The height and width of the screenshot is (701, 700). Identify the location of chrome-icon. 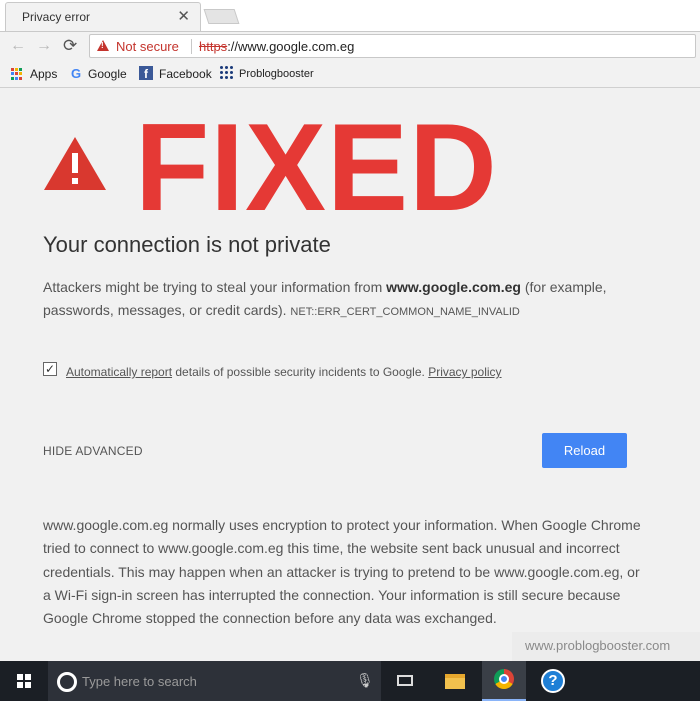
(504, 679).